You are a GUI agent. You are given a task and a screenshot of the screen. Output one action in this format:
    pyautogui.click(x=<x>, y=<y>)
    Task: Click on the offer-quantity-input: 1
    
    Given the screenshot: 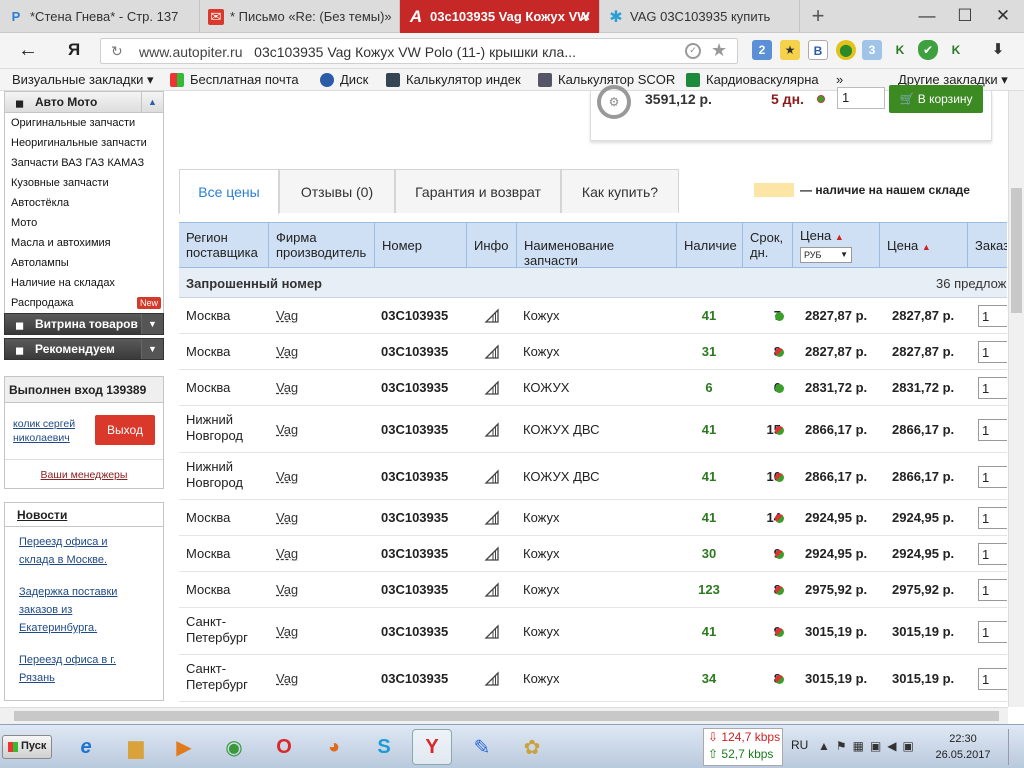 What is the action you would take?
    pyautogui.click(x=861, y=98)
    